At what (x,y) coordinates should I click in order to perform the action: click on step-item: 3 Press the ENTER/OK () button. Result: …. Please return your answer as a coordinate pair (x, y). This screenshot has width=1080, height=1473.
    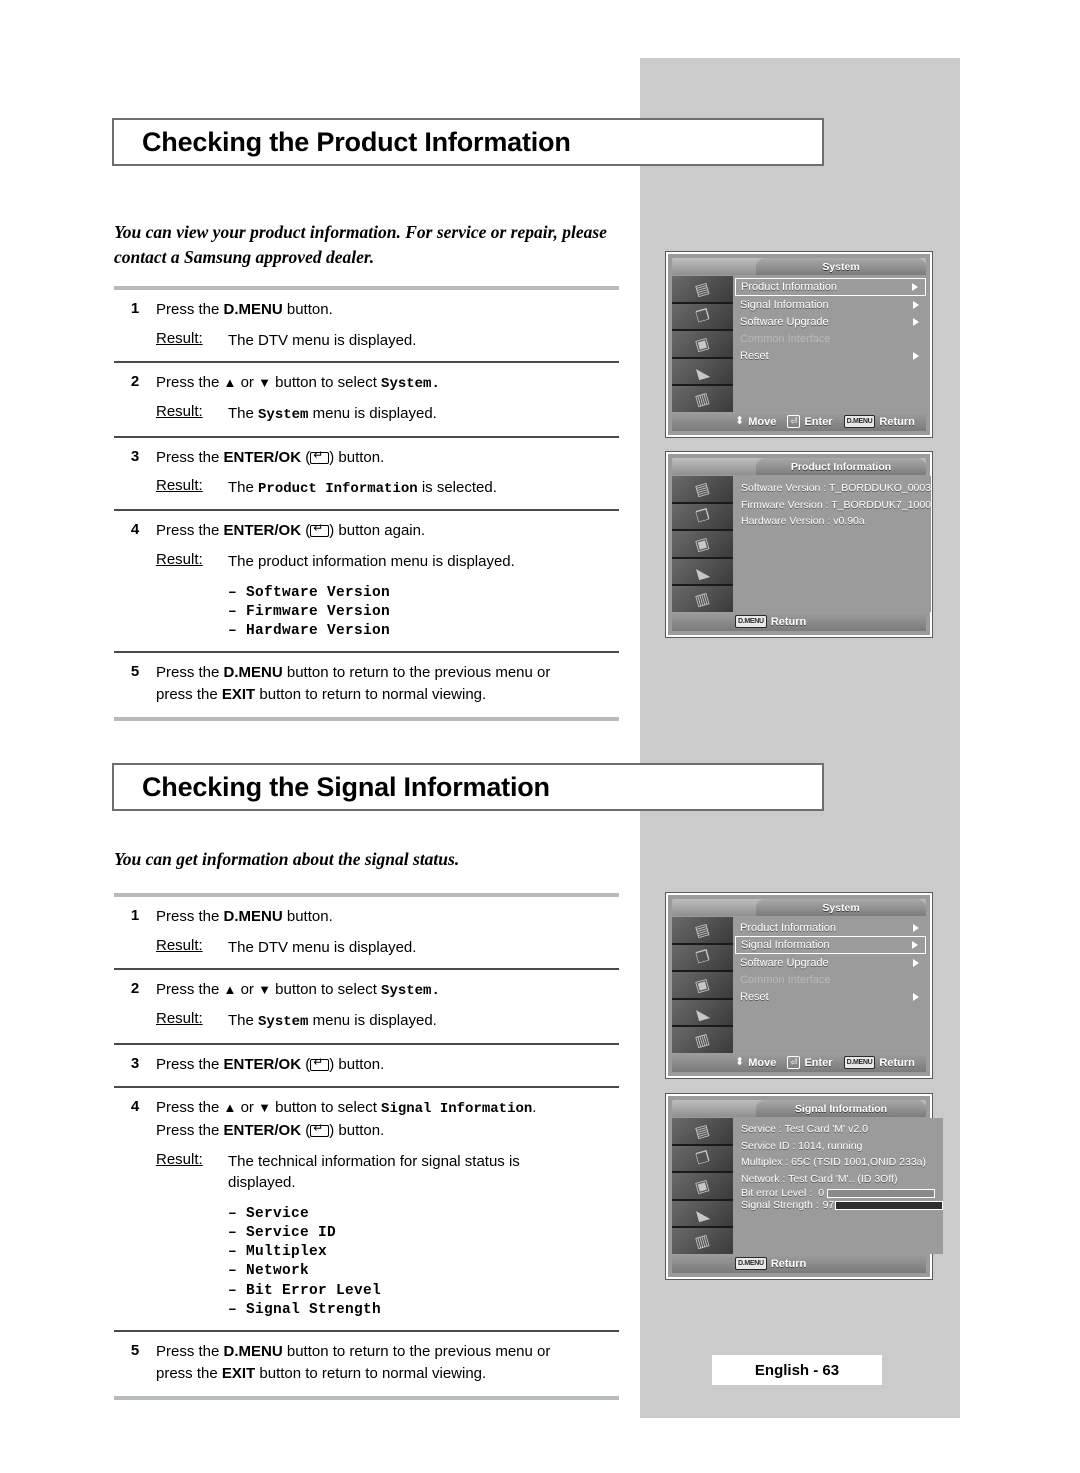
    Looking at the image, I should click on (366, 474).